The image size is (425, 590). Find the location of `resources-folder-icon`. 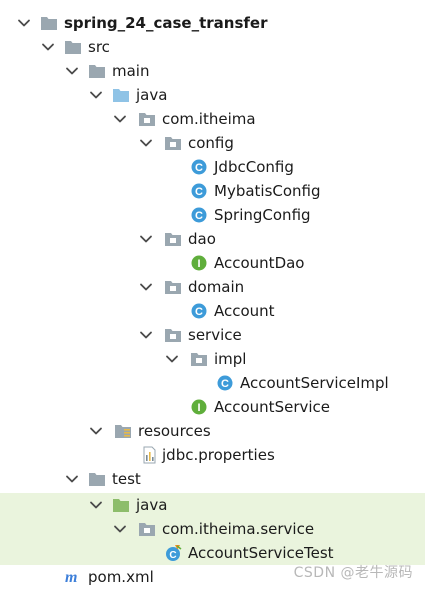

resources-folder-icon is located at coordinates (123, 431).